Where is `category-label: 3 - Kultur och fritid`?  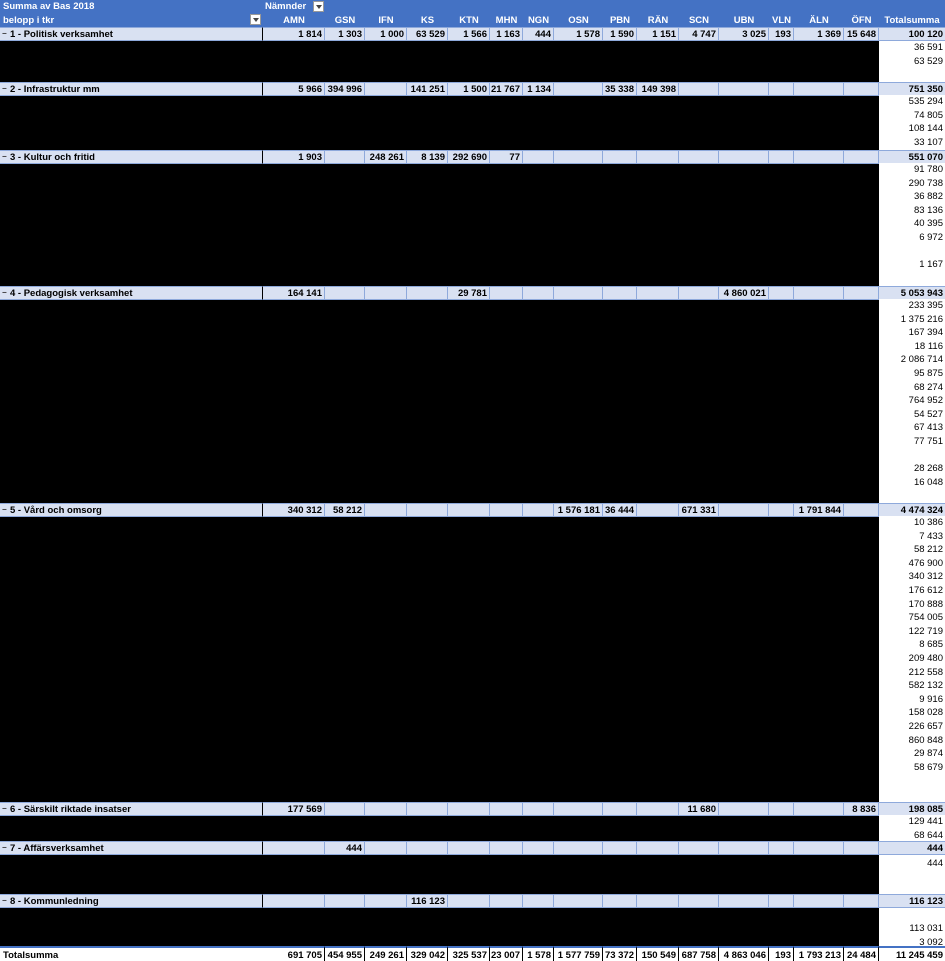 category-label: 3 - Kultur och fritid is located at coordinates (52, 157).